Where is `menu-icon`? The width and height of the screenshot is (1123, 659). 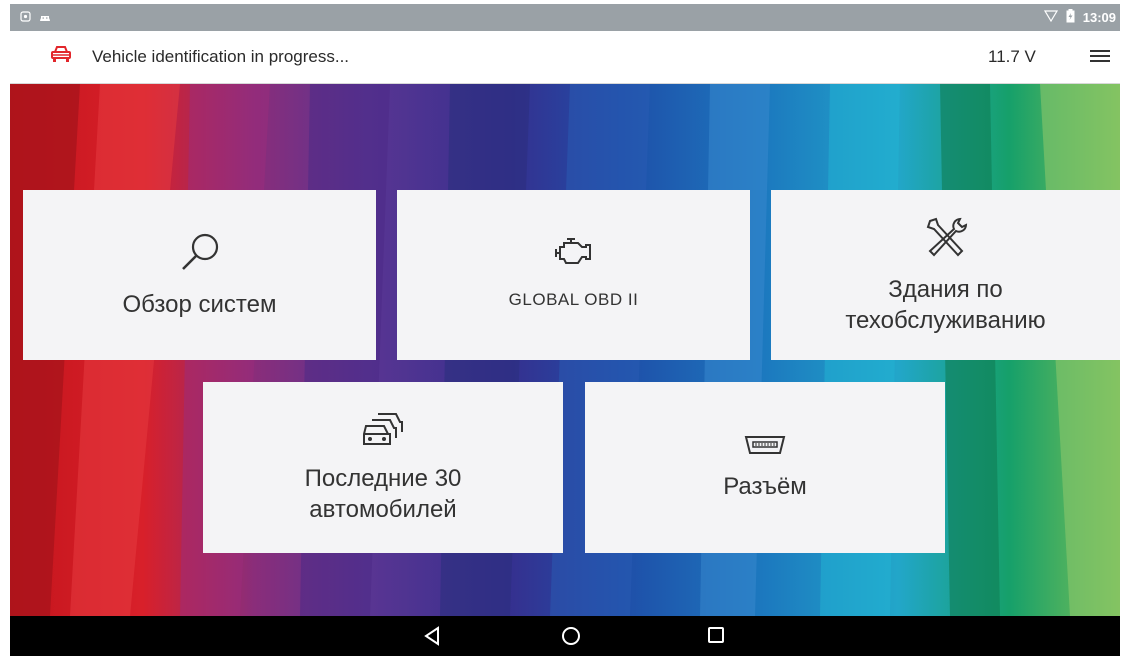
menu-icon is located at coordinates (1100, 58).